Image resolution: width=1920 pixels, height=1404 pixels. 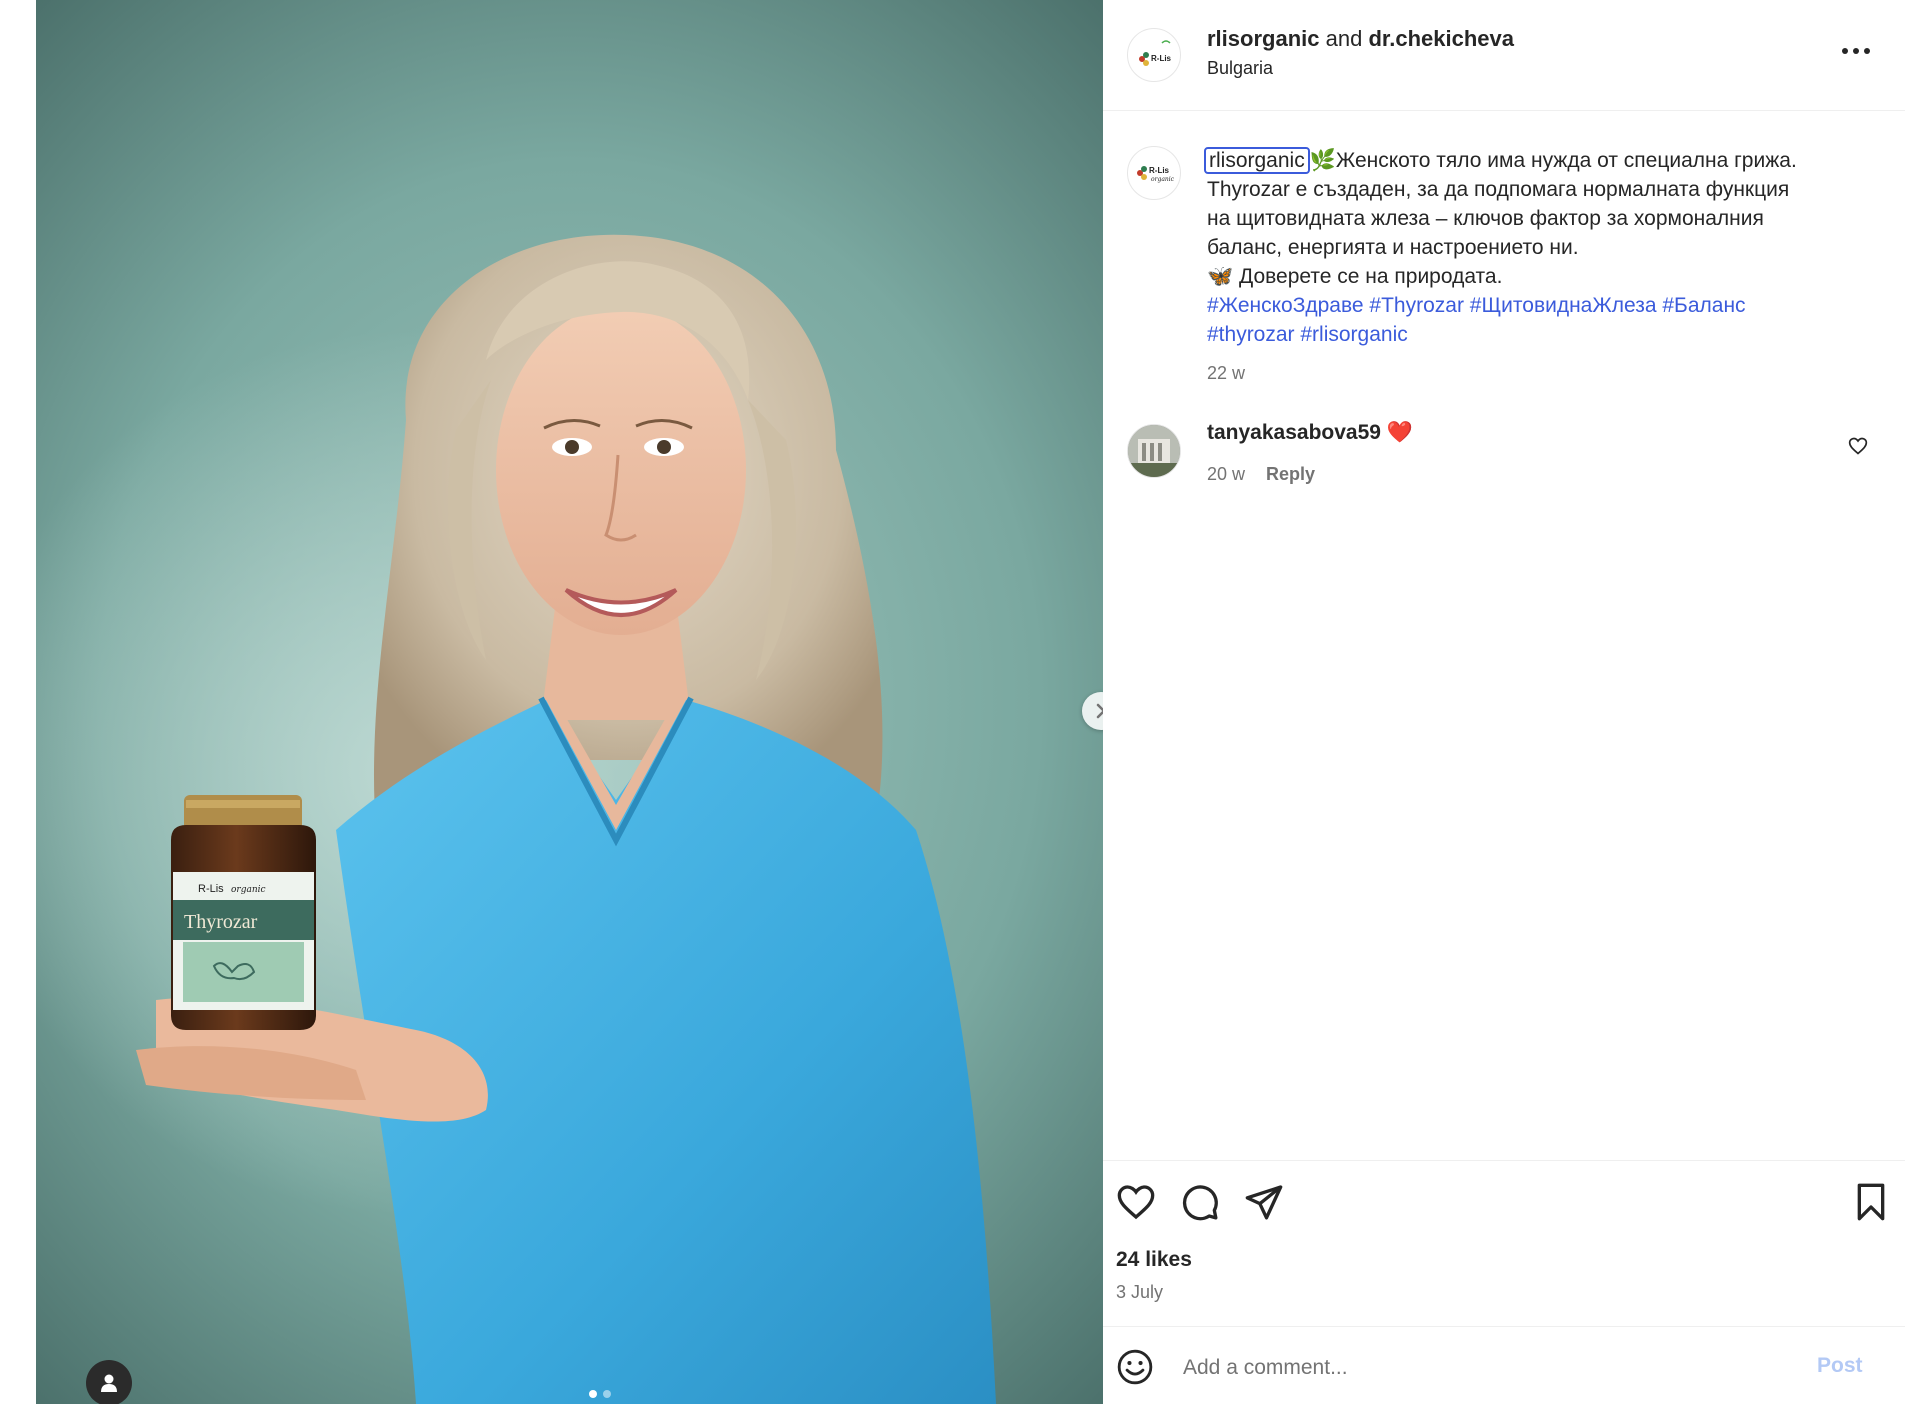 I want to click on comment-button, so click(x=1200, y=1204).